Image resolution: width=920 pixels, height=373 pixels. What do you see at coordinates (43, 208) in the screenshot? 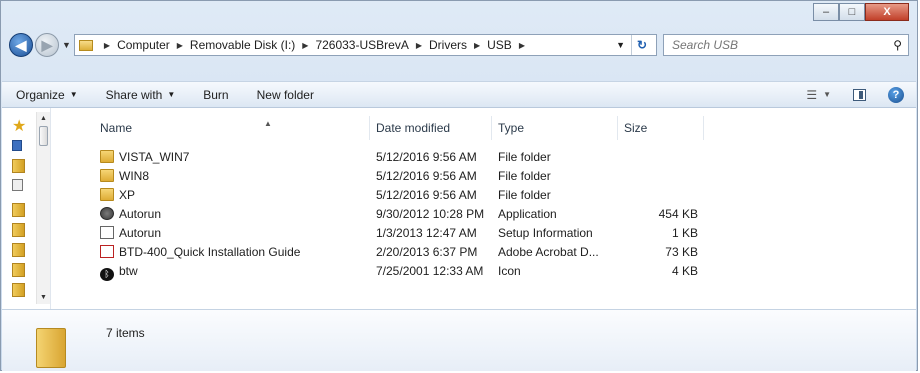
I see `navigation-scrollbar: ▲ ▼` at bounding box center [43, 208].